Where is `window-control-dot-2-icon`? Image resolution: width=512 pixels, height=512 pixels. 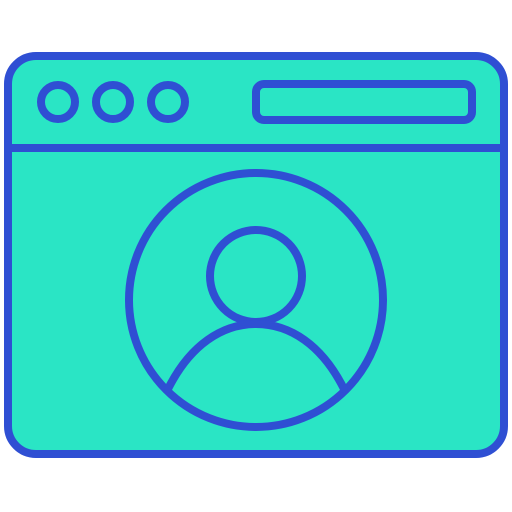
window-control-dot-2-icon is located at coordinates (113, 102).